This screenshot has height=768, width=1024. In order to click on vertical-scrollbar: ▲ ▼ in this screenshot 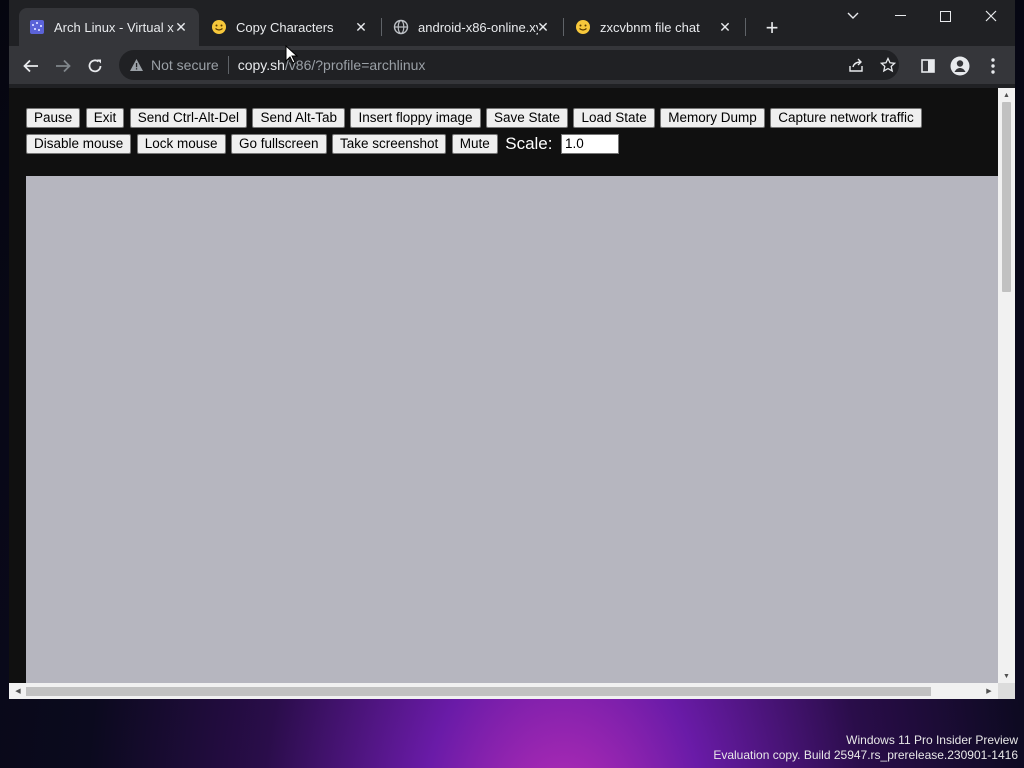, I will do `click(1006, 385)`.